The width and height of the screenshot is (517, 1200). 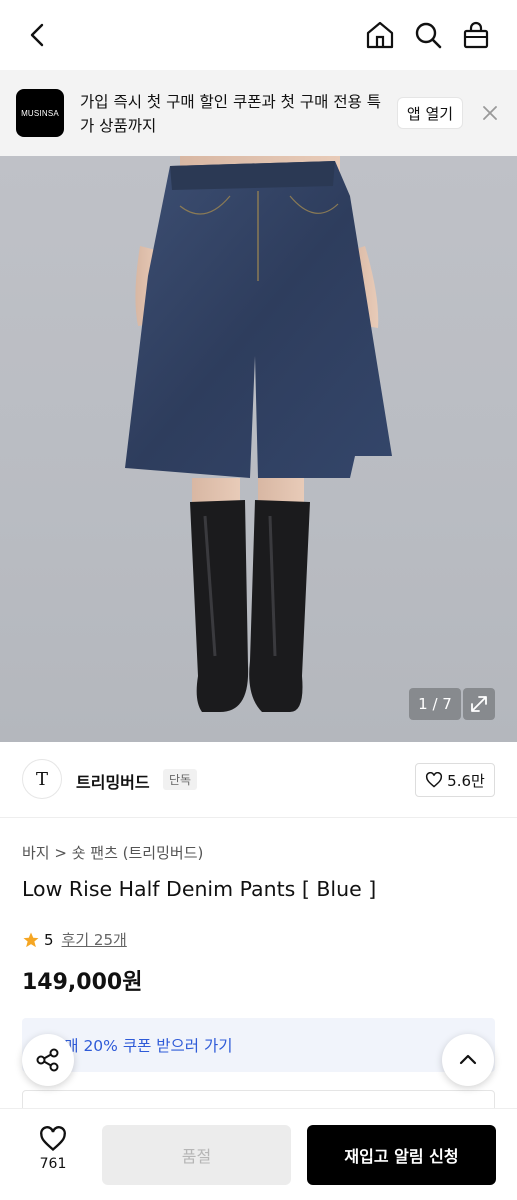 I want to click on musinsa-logo: MUSINSA, so click(x=40, y=113).